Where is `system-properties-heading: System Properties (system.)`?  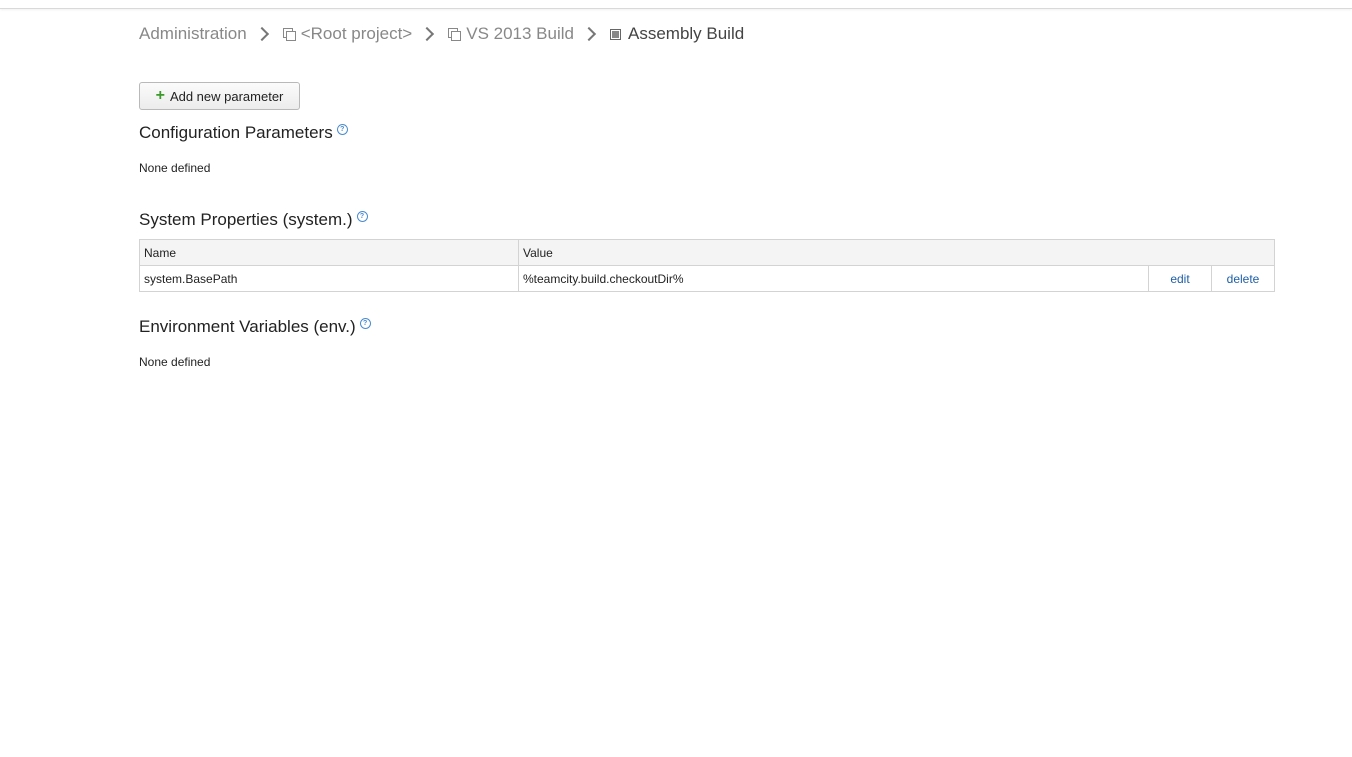 system-properties-heading: System Properties (system.) is located at coordinates (246, 219).